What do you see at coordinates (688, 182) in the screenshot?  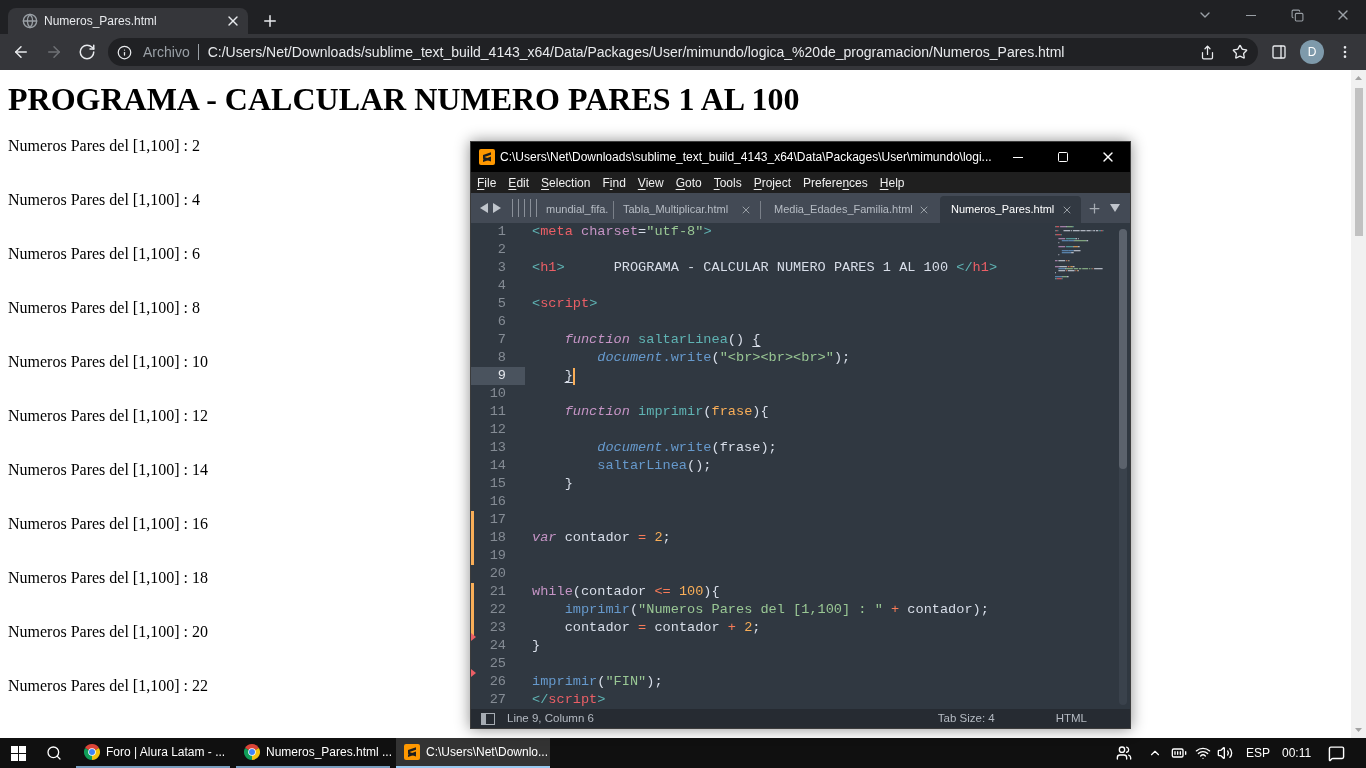 I see `menu-item: Goto` at bounding box center [688, 182].